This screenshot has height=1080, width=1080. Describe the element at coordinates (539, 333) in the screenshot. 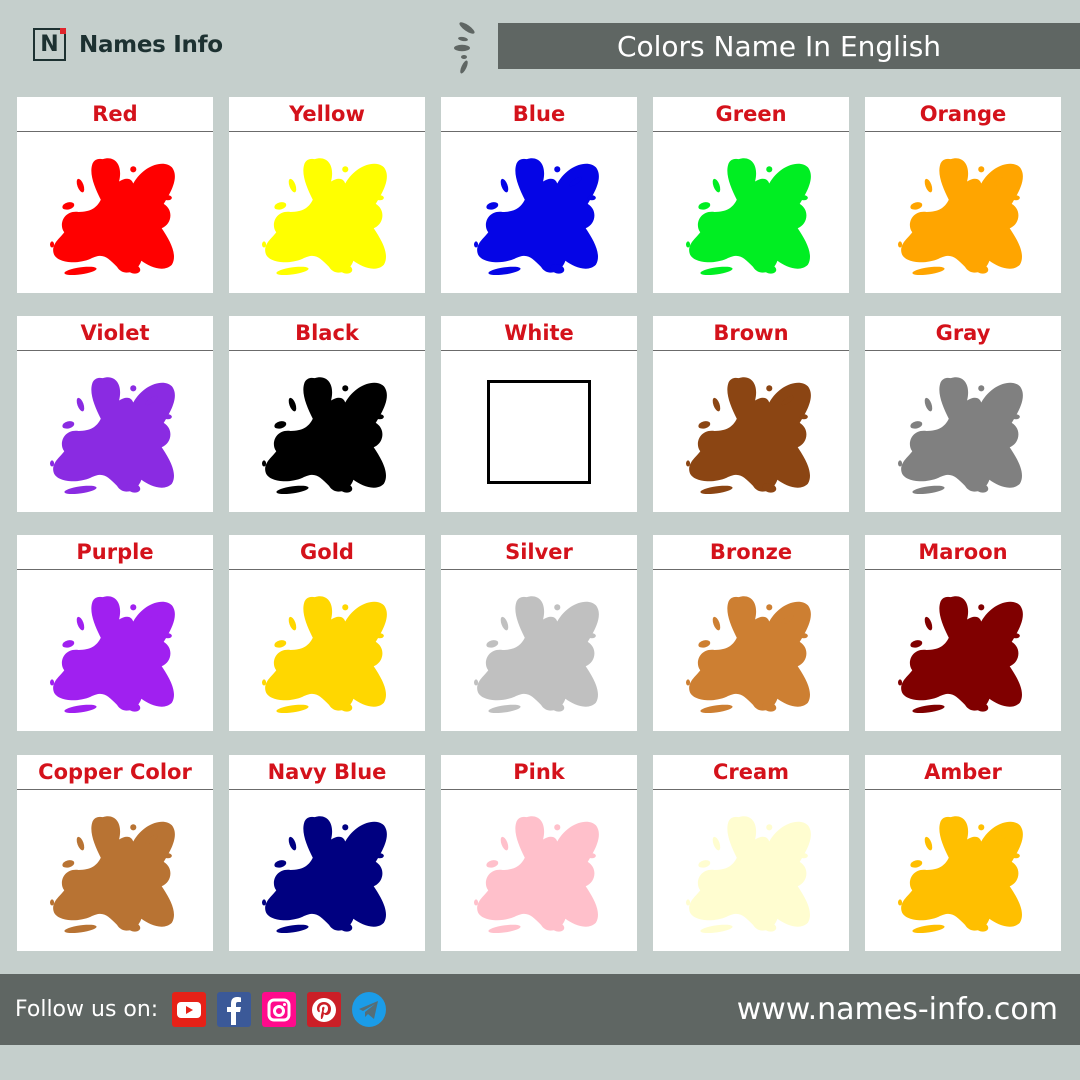

I see `color-name-label: White` at that location.